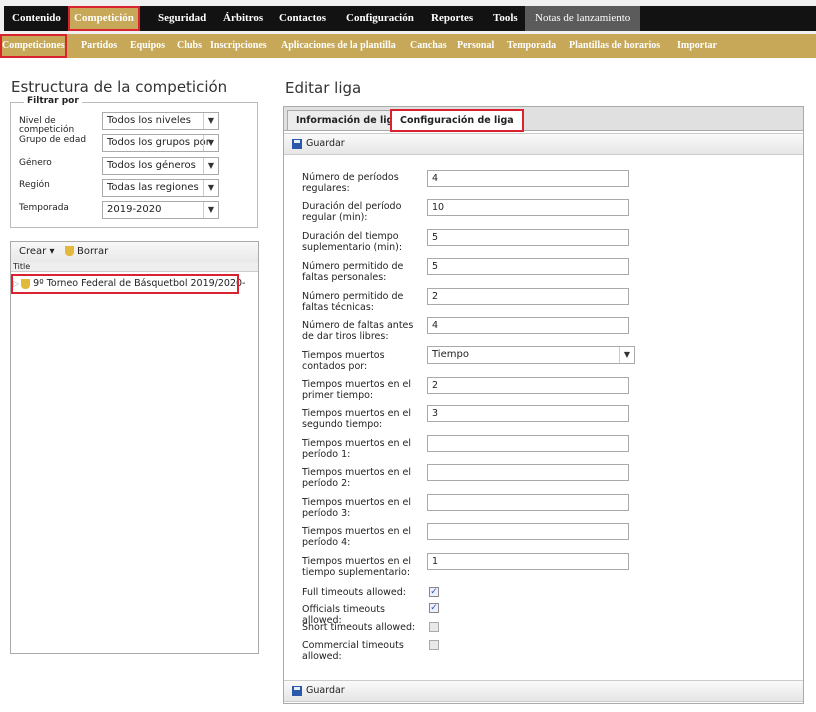 Image resolution: width=816 pixels, height=712 pixels. I want to click on label-tm-periodo2: Tiempos muertos en el período 2:, so click(356, 478).